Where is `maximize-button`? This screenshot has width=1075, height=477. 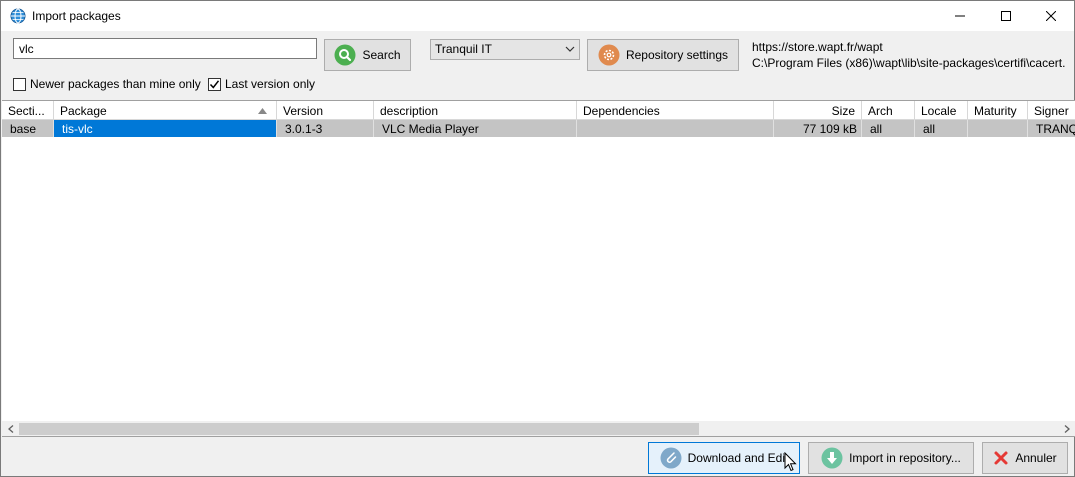 maximize-button is located at coordinates (1006, 16).